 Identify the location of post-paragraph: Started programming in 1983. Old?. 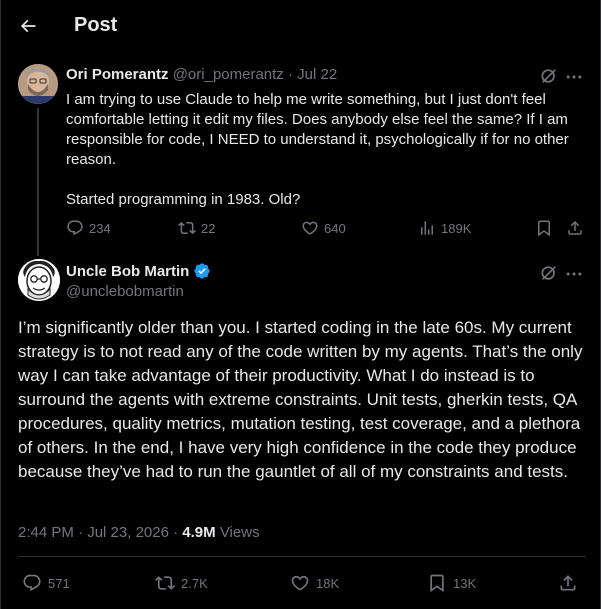
(183, 199).